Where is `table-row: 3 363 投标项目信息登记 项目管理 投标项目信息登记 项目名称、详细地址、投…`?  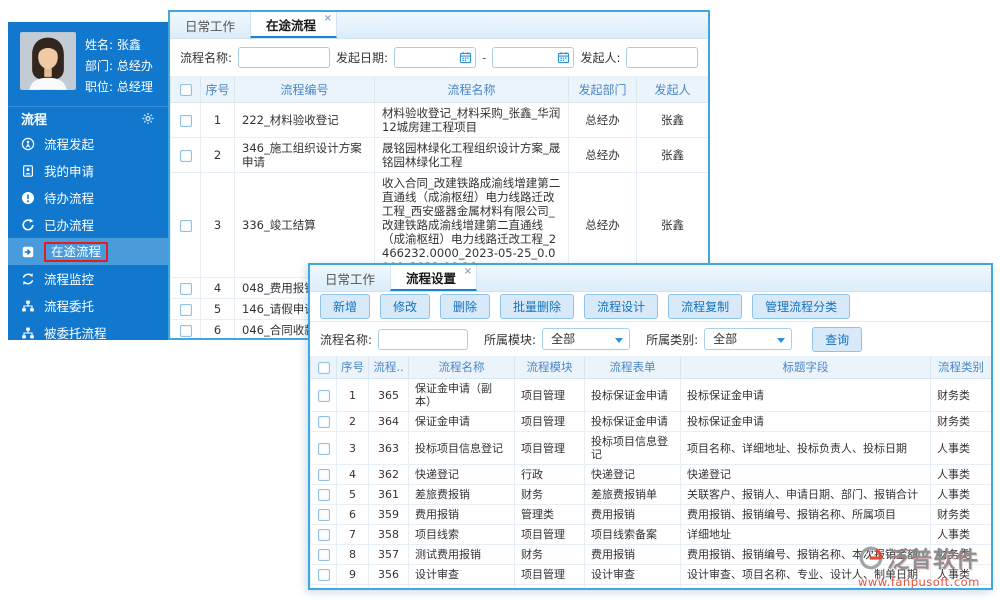
table-row: 3 363 投标项目信息登记 项目管理 投标项目信息登记 项目名称、详细地址、投… is located at coordinates (650, 448).